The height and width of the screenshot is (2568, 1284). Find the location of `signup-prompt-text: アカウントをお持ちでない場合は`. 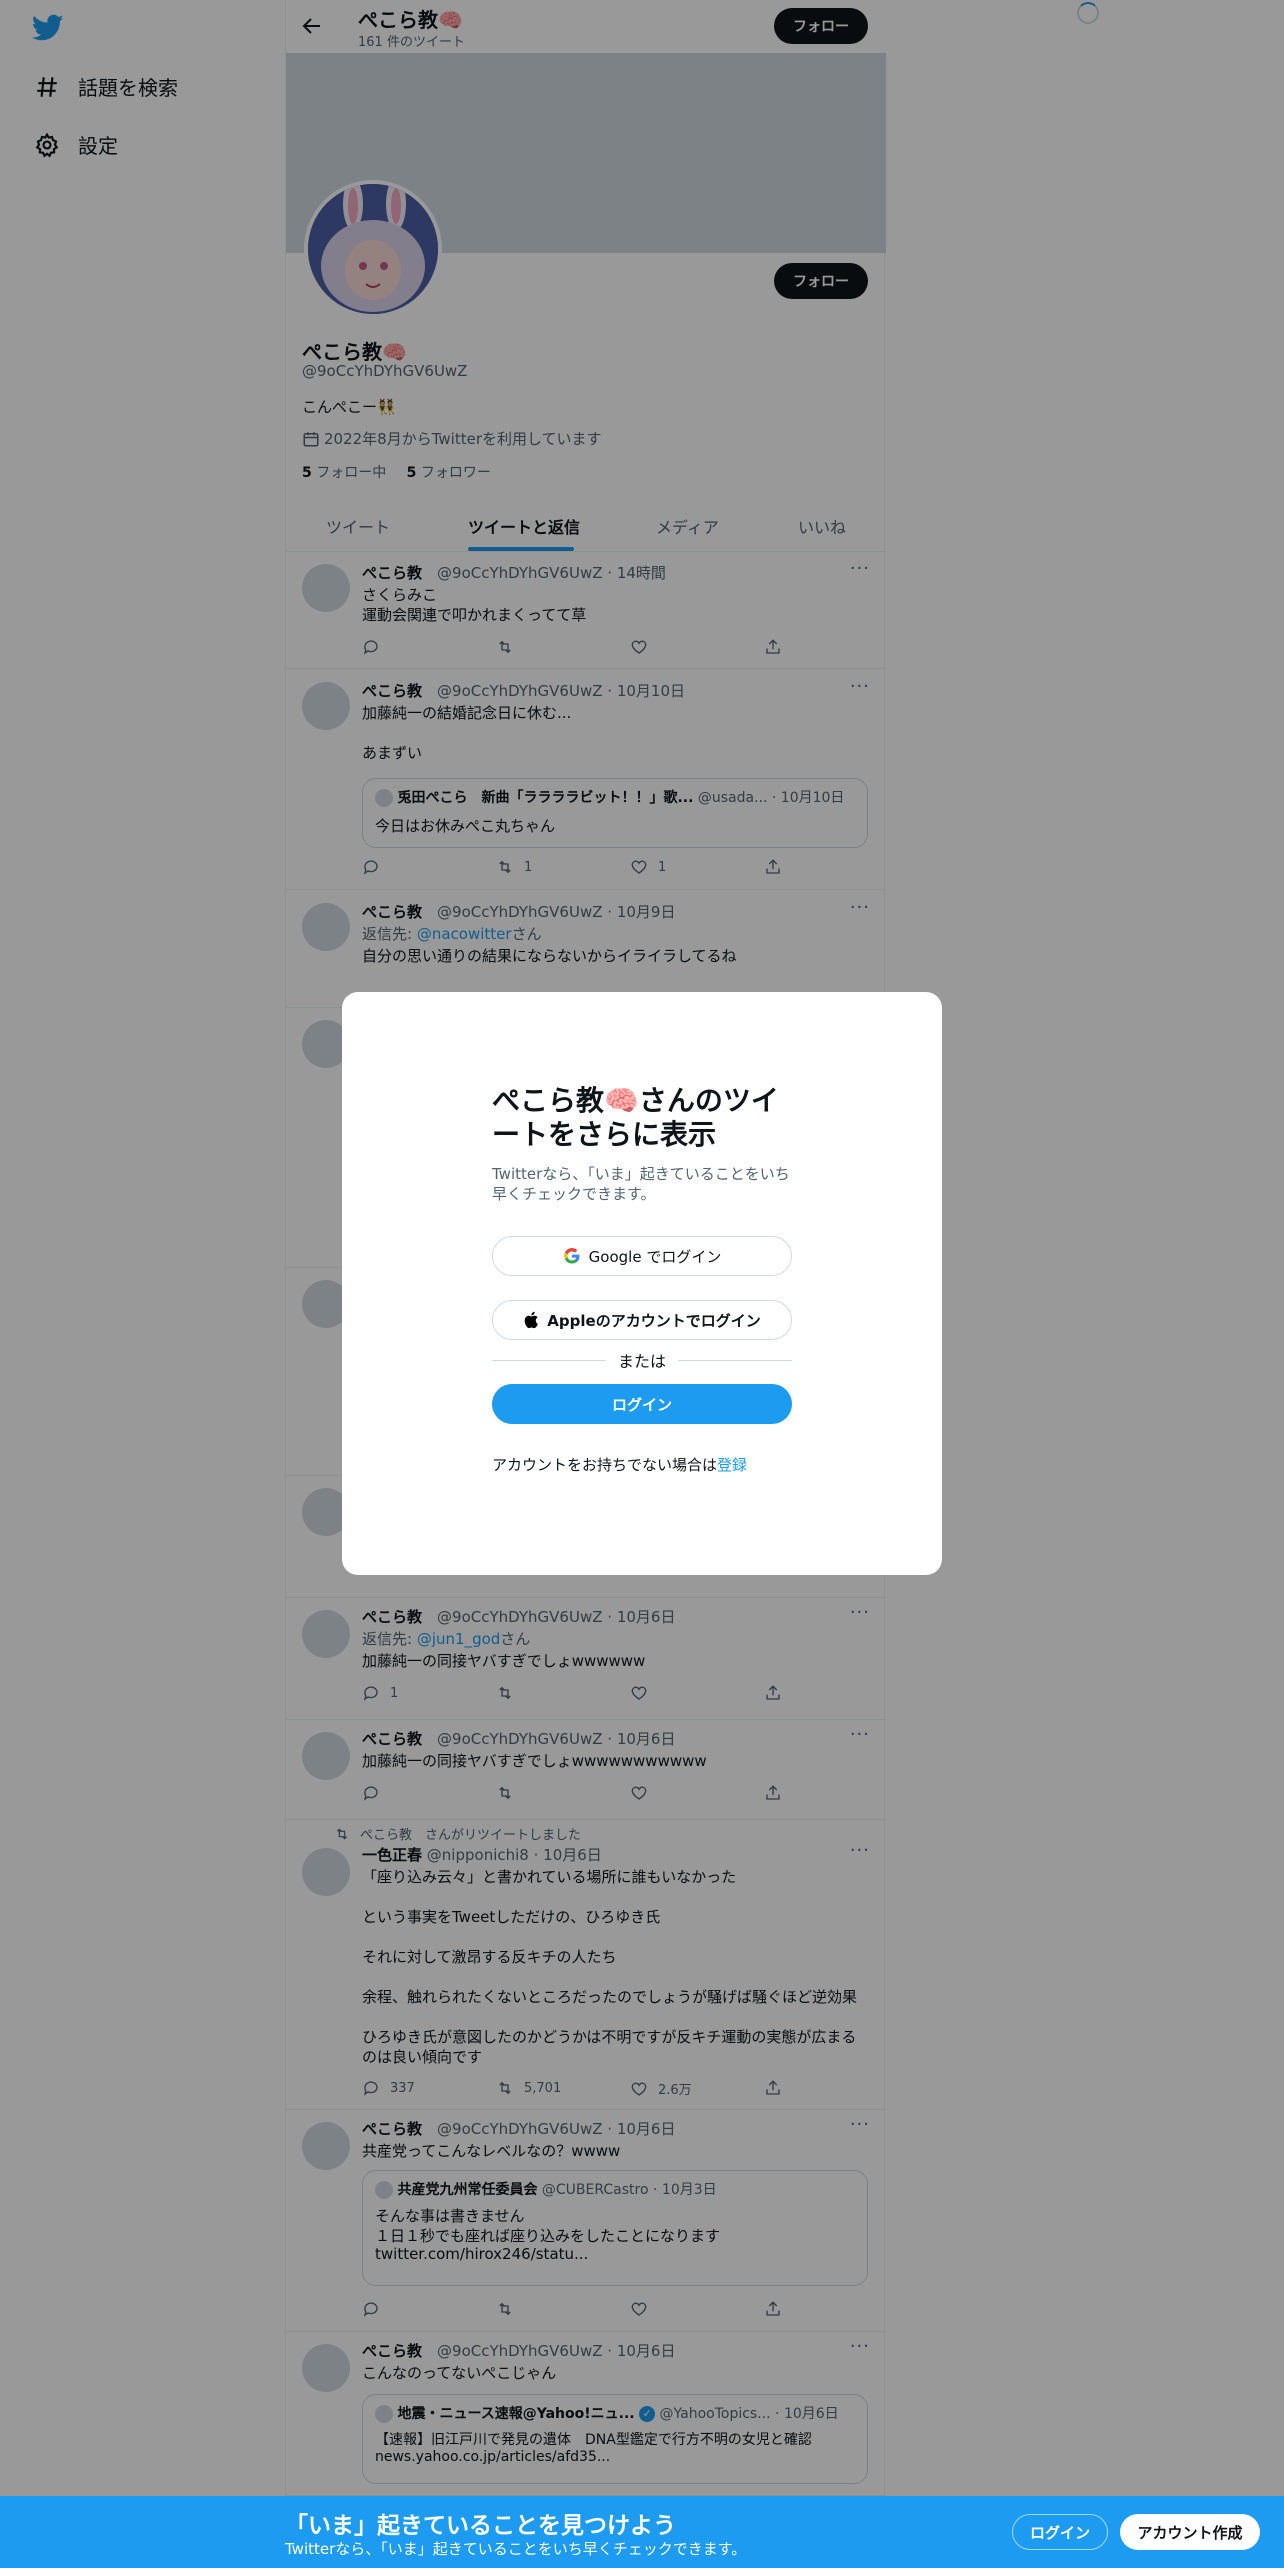

signup-prompt-text: アカウントをお持ちでない場合は is located at coordinates (605, 1465).